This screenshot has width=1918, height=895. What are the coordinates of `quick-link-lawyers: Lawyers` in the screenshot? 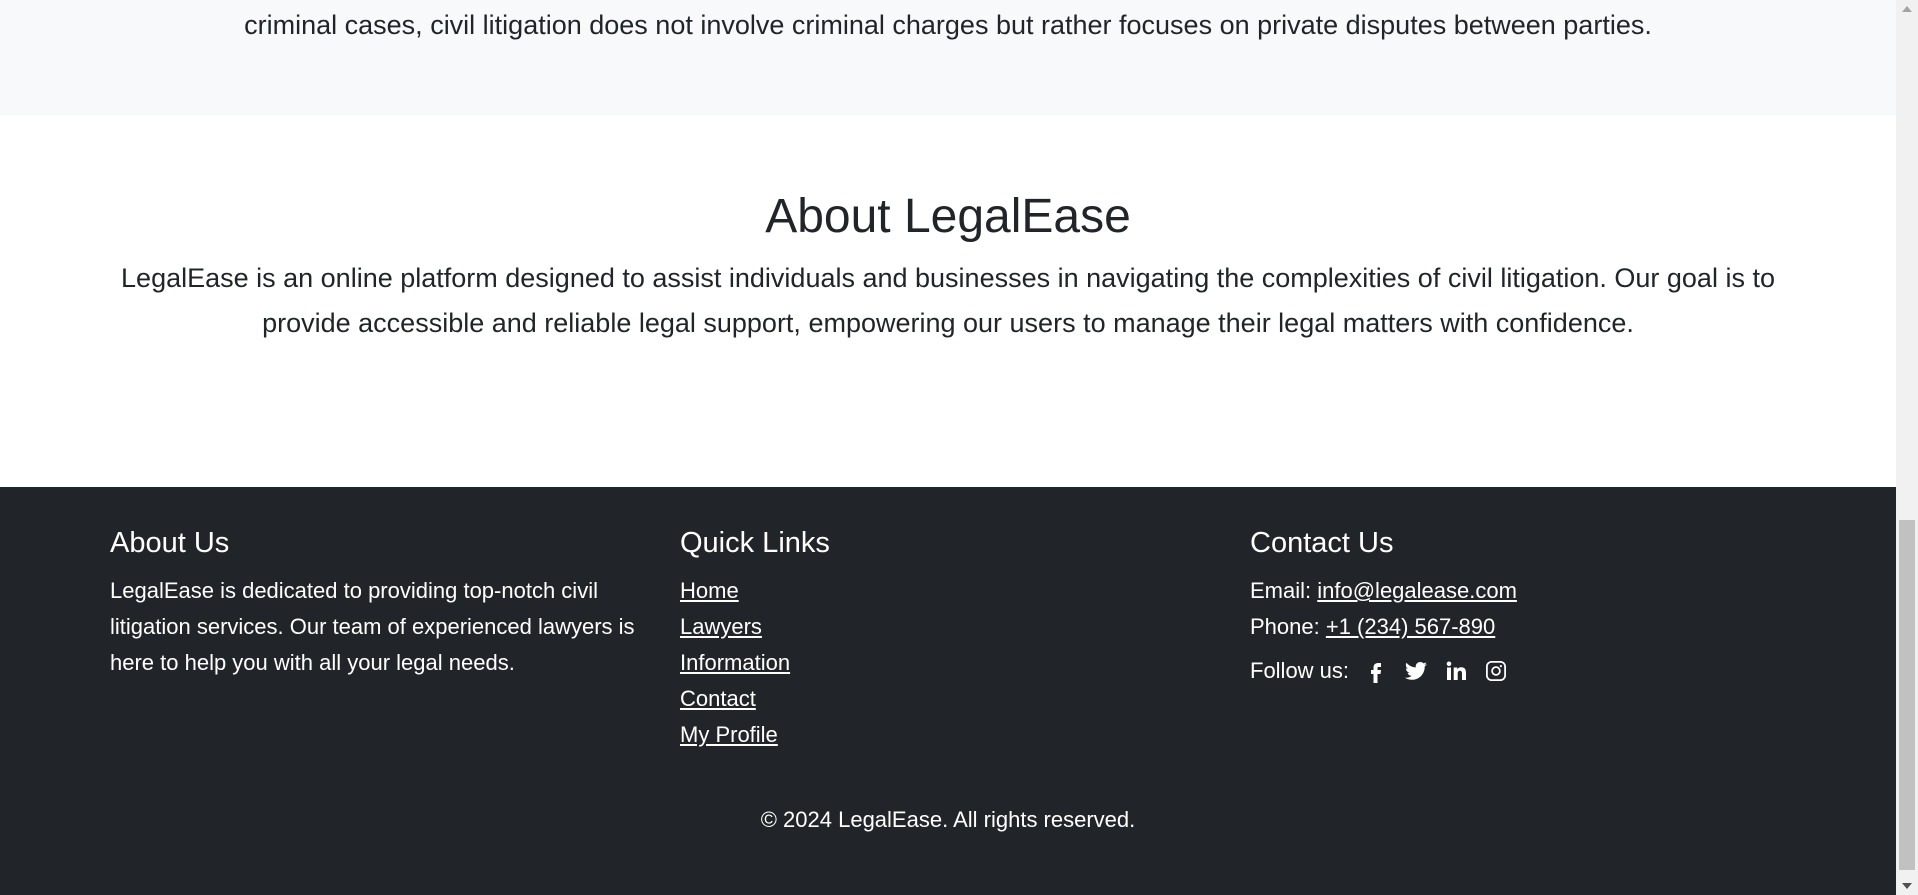 It's located at (721, 626).